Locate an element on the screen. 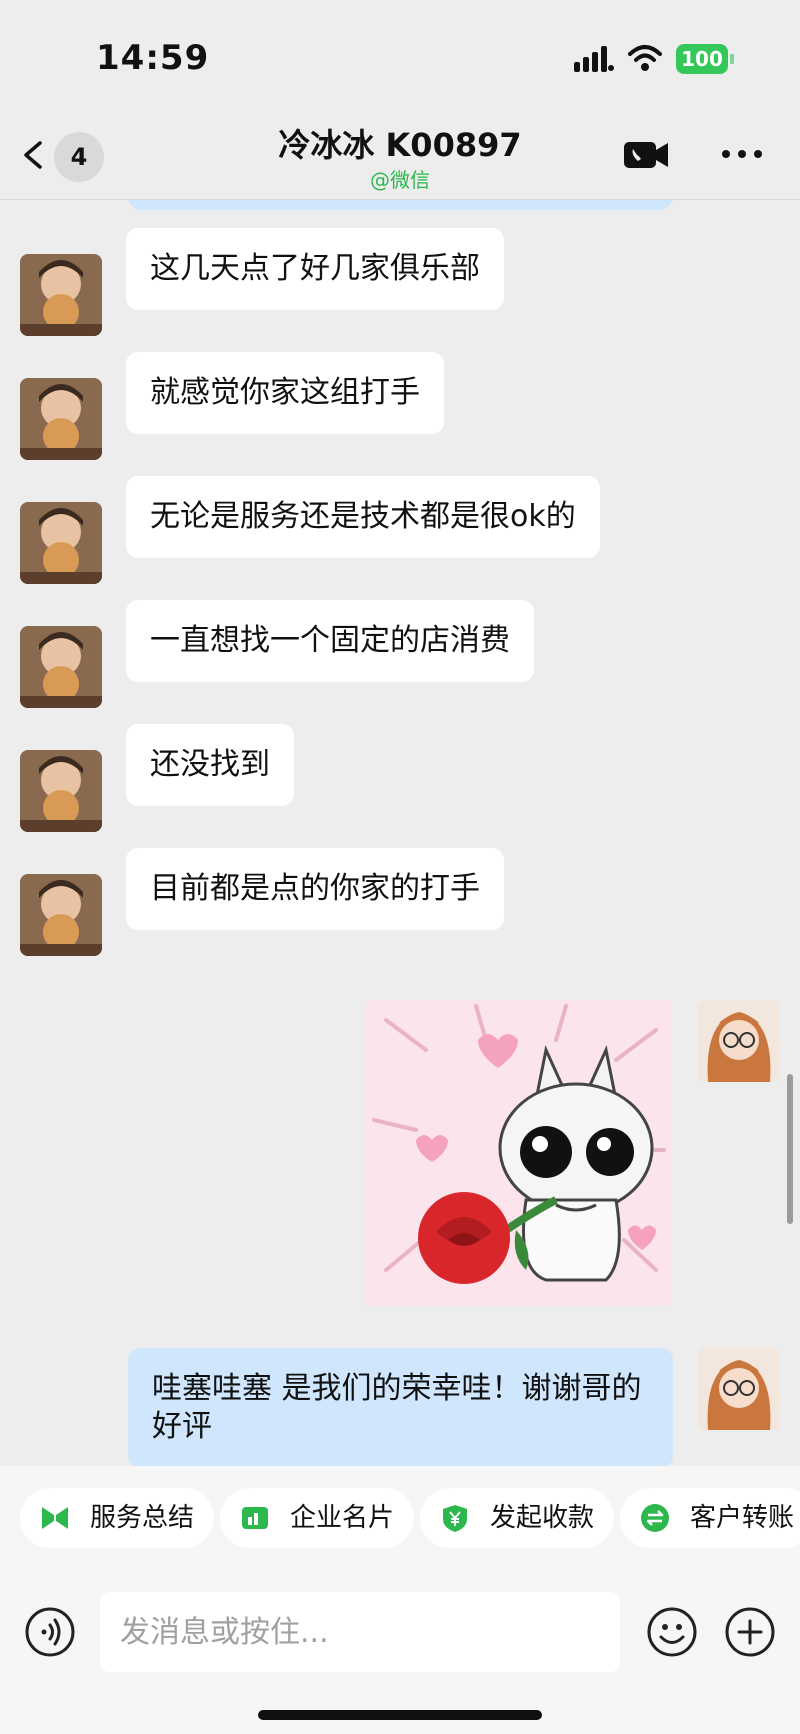  incoming-message: 无论是服务还是技术都是很ok的 is located at coordinates (363, 517).